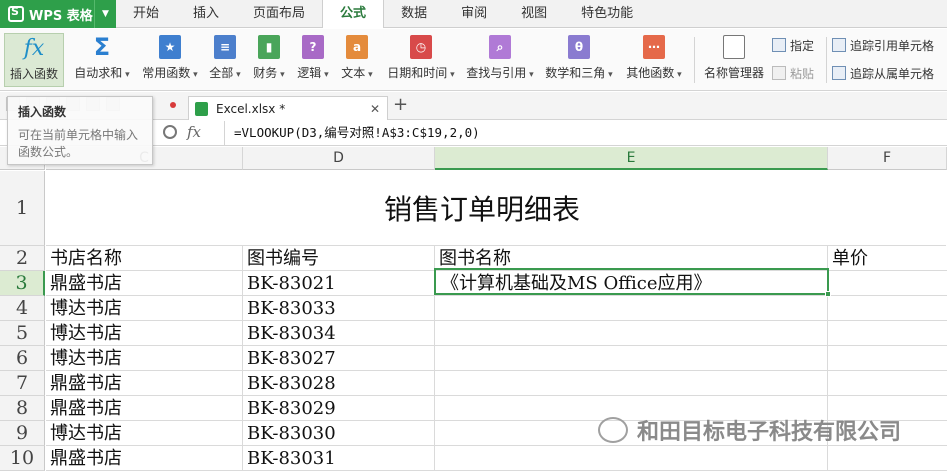 This screenshot has width=947, height=471. What do you see at coordinates (339, 158) in the screenshot?
I see `column-header-d: D` at bounding box center [339, 158].